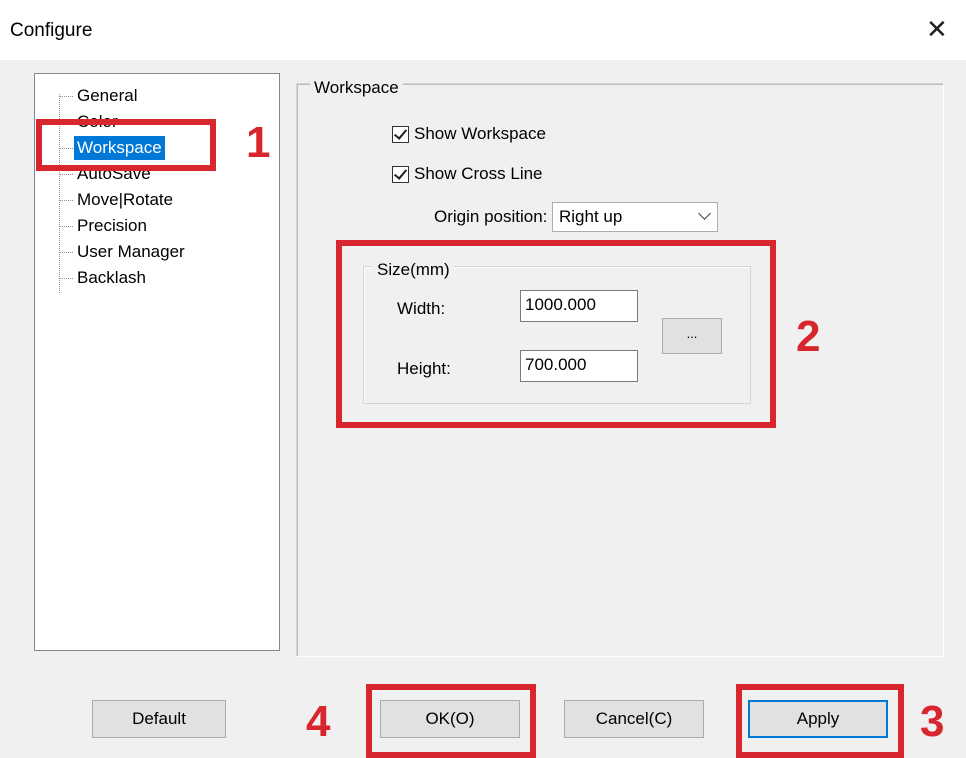  I want to click on window-title: Configure, so click(51, 30).